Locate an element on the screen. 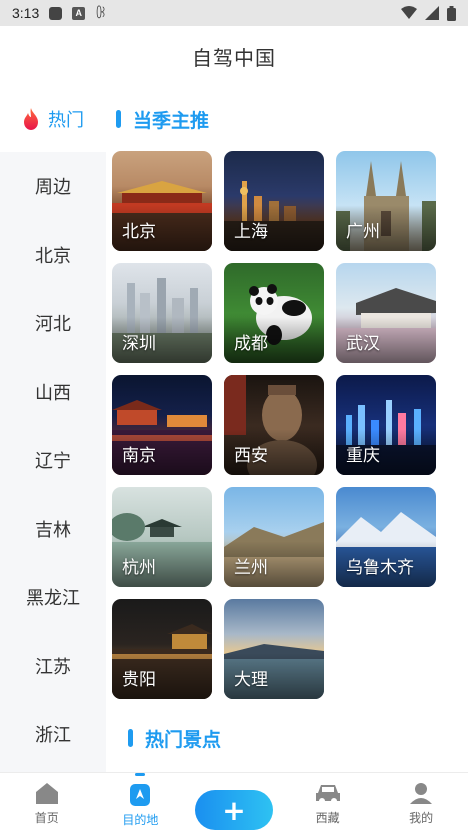 The height and width of the screenshot is (832, 468). add-button: + is located at coordinates (233, 810).